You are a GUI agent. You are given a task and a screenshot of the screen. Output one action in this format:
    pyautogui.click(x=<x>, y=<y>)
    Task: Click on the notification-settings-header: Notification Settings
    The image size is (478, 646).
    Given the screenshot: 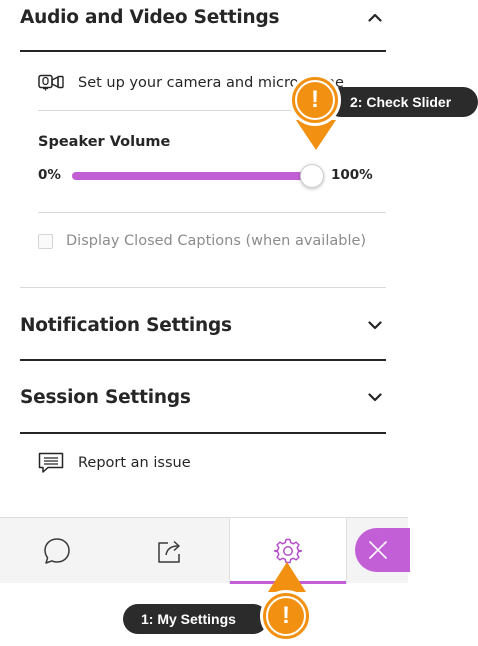 What is the action you would take?
    pyautogui.click(x=203, y=325)
    